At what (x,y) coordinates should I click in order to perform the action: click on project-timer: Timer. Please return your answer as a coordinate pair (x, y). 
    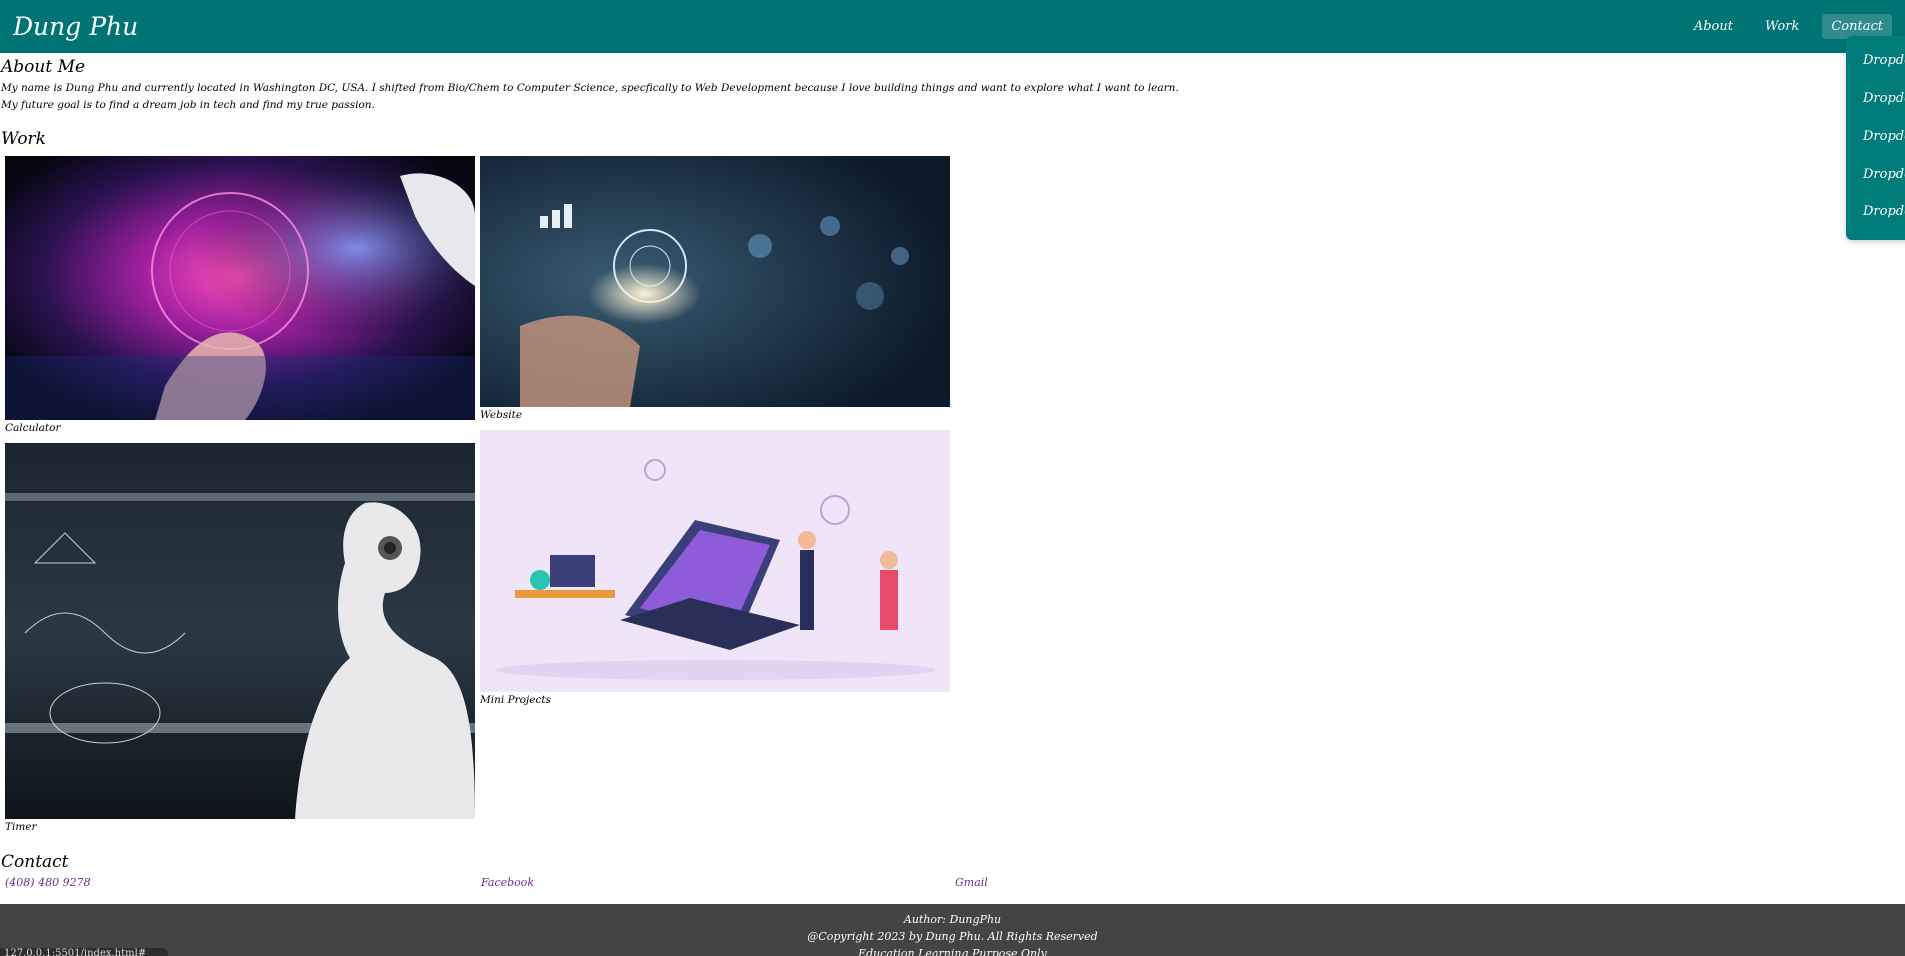
    Looking at the image, I should click on (240, 639).